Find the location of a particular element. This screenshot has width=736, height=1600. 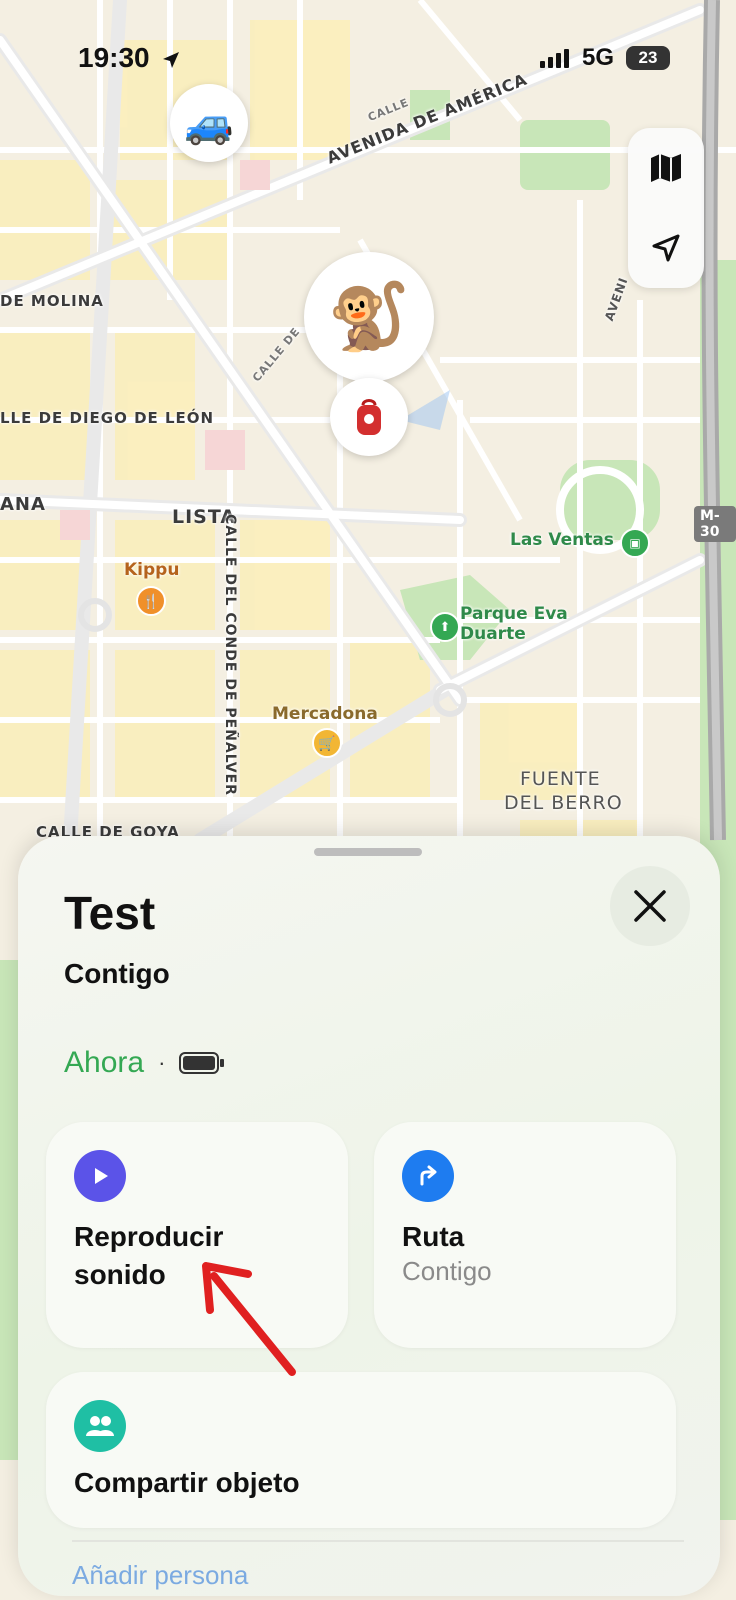

map-mode-button is located at coordinates (666, 168).